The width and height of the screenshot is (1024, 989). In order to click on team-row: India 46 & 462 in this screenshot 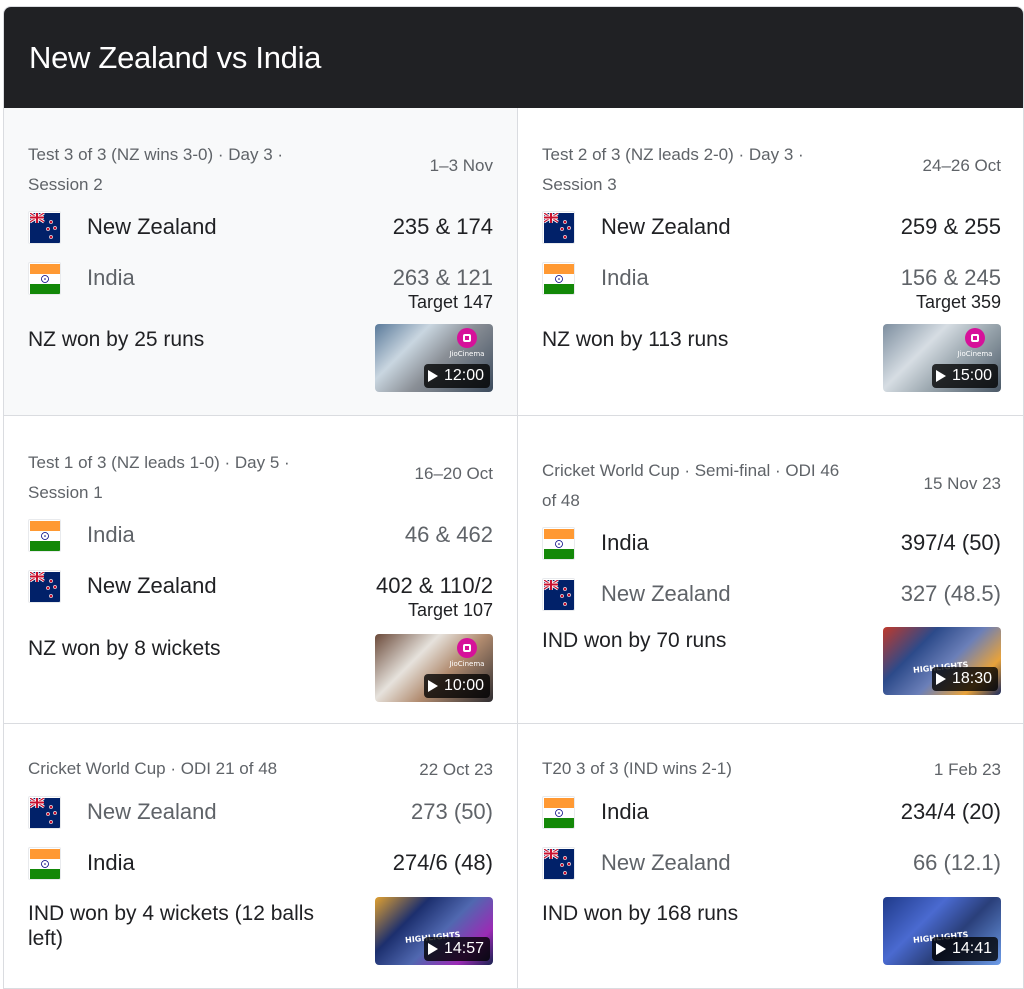, I will do `click(260, 535)`.